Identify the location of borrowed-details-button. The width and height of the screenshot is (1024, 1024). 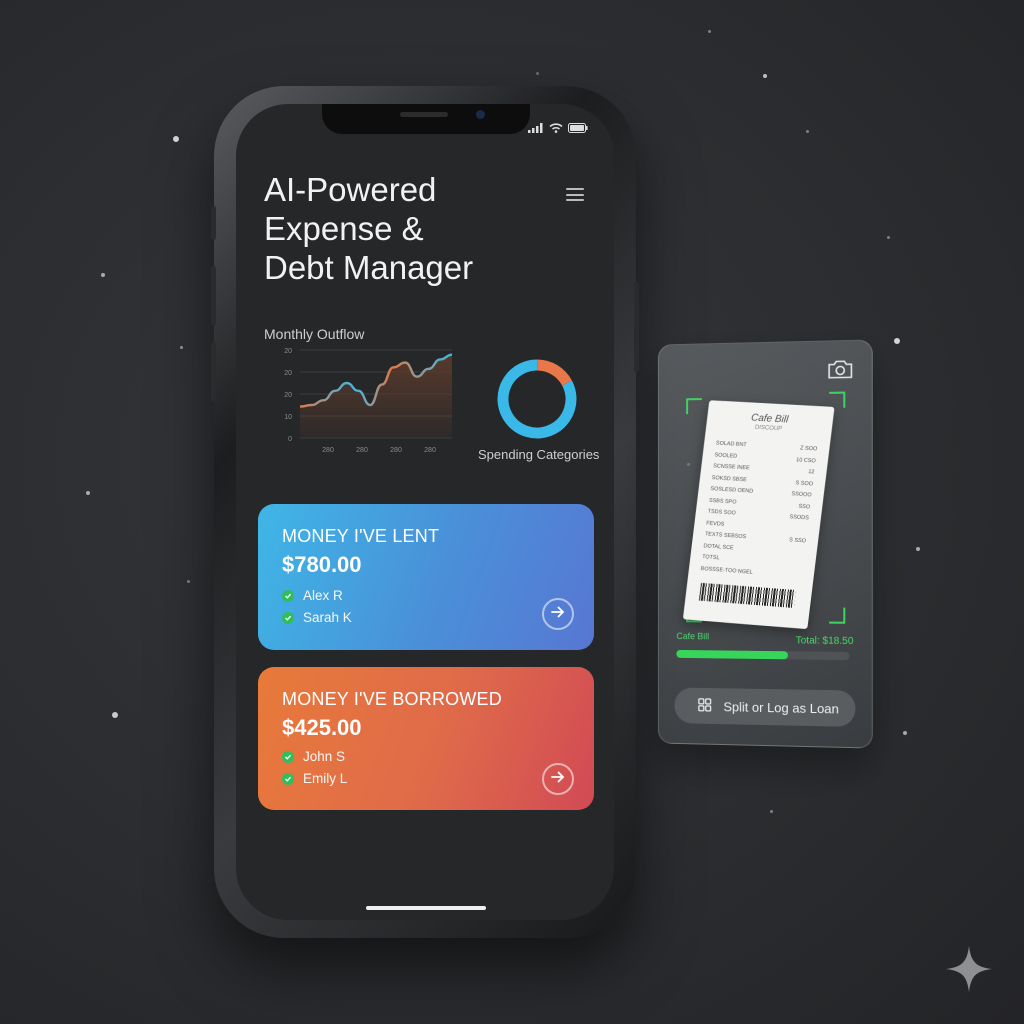
(558, 779).